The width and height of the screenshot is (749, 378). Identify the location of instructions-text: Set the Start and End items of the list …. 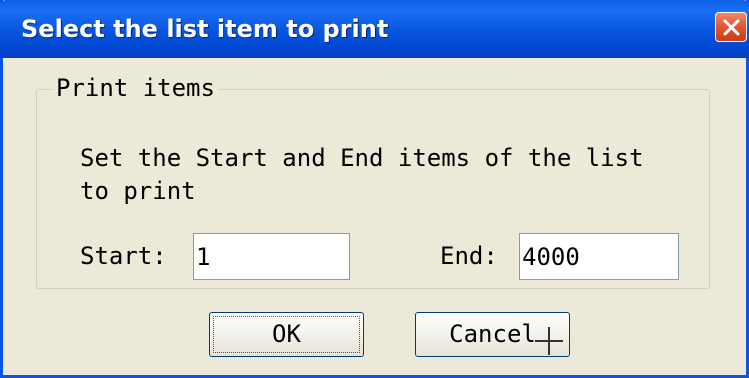
(362, 174).